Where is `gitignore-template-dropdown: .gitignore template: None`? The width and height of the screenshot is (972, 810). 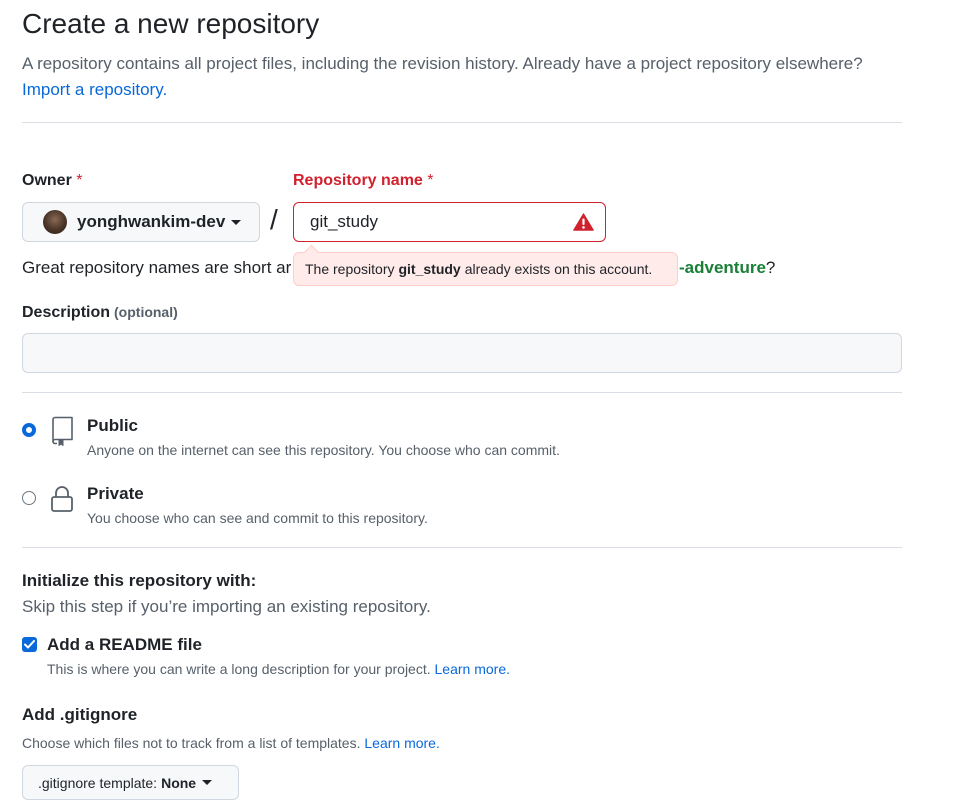
gitignore-template-dropdown: .gitignore template: None is located at coordinates (130, 782).